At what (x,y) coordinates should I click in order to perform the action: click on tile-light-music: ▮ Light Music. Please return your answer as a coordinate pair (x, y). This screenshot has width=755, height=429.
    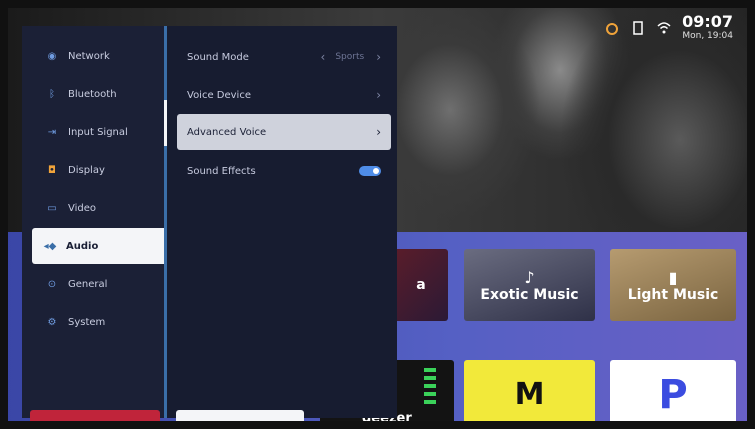
    Looking at the image, I should click on (673, 285).